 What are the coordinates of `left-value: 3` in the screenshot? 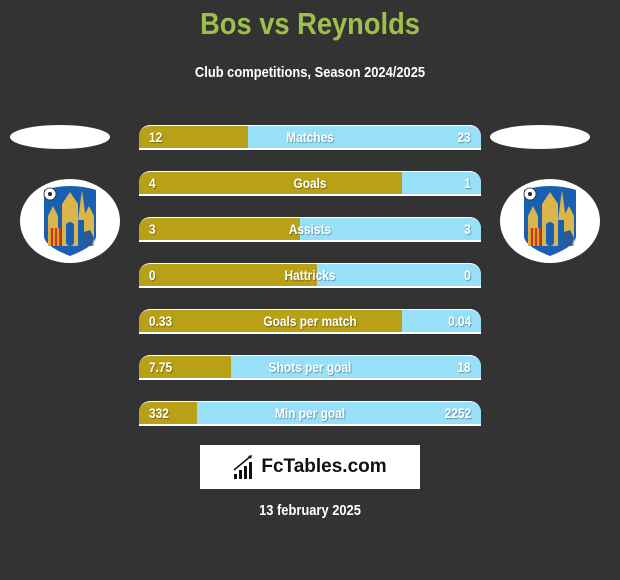 It's located at (152, 229).